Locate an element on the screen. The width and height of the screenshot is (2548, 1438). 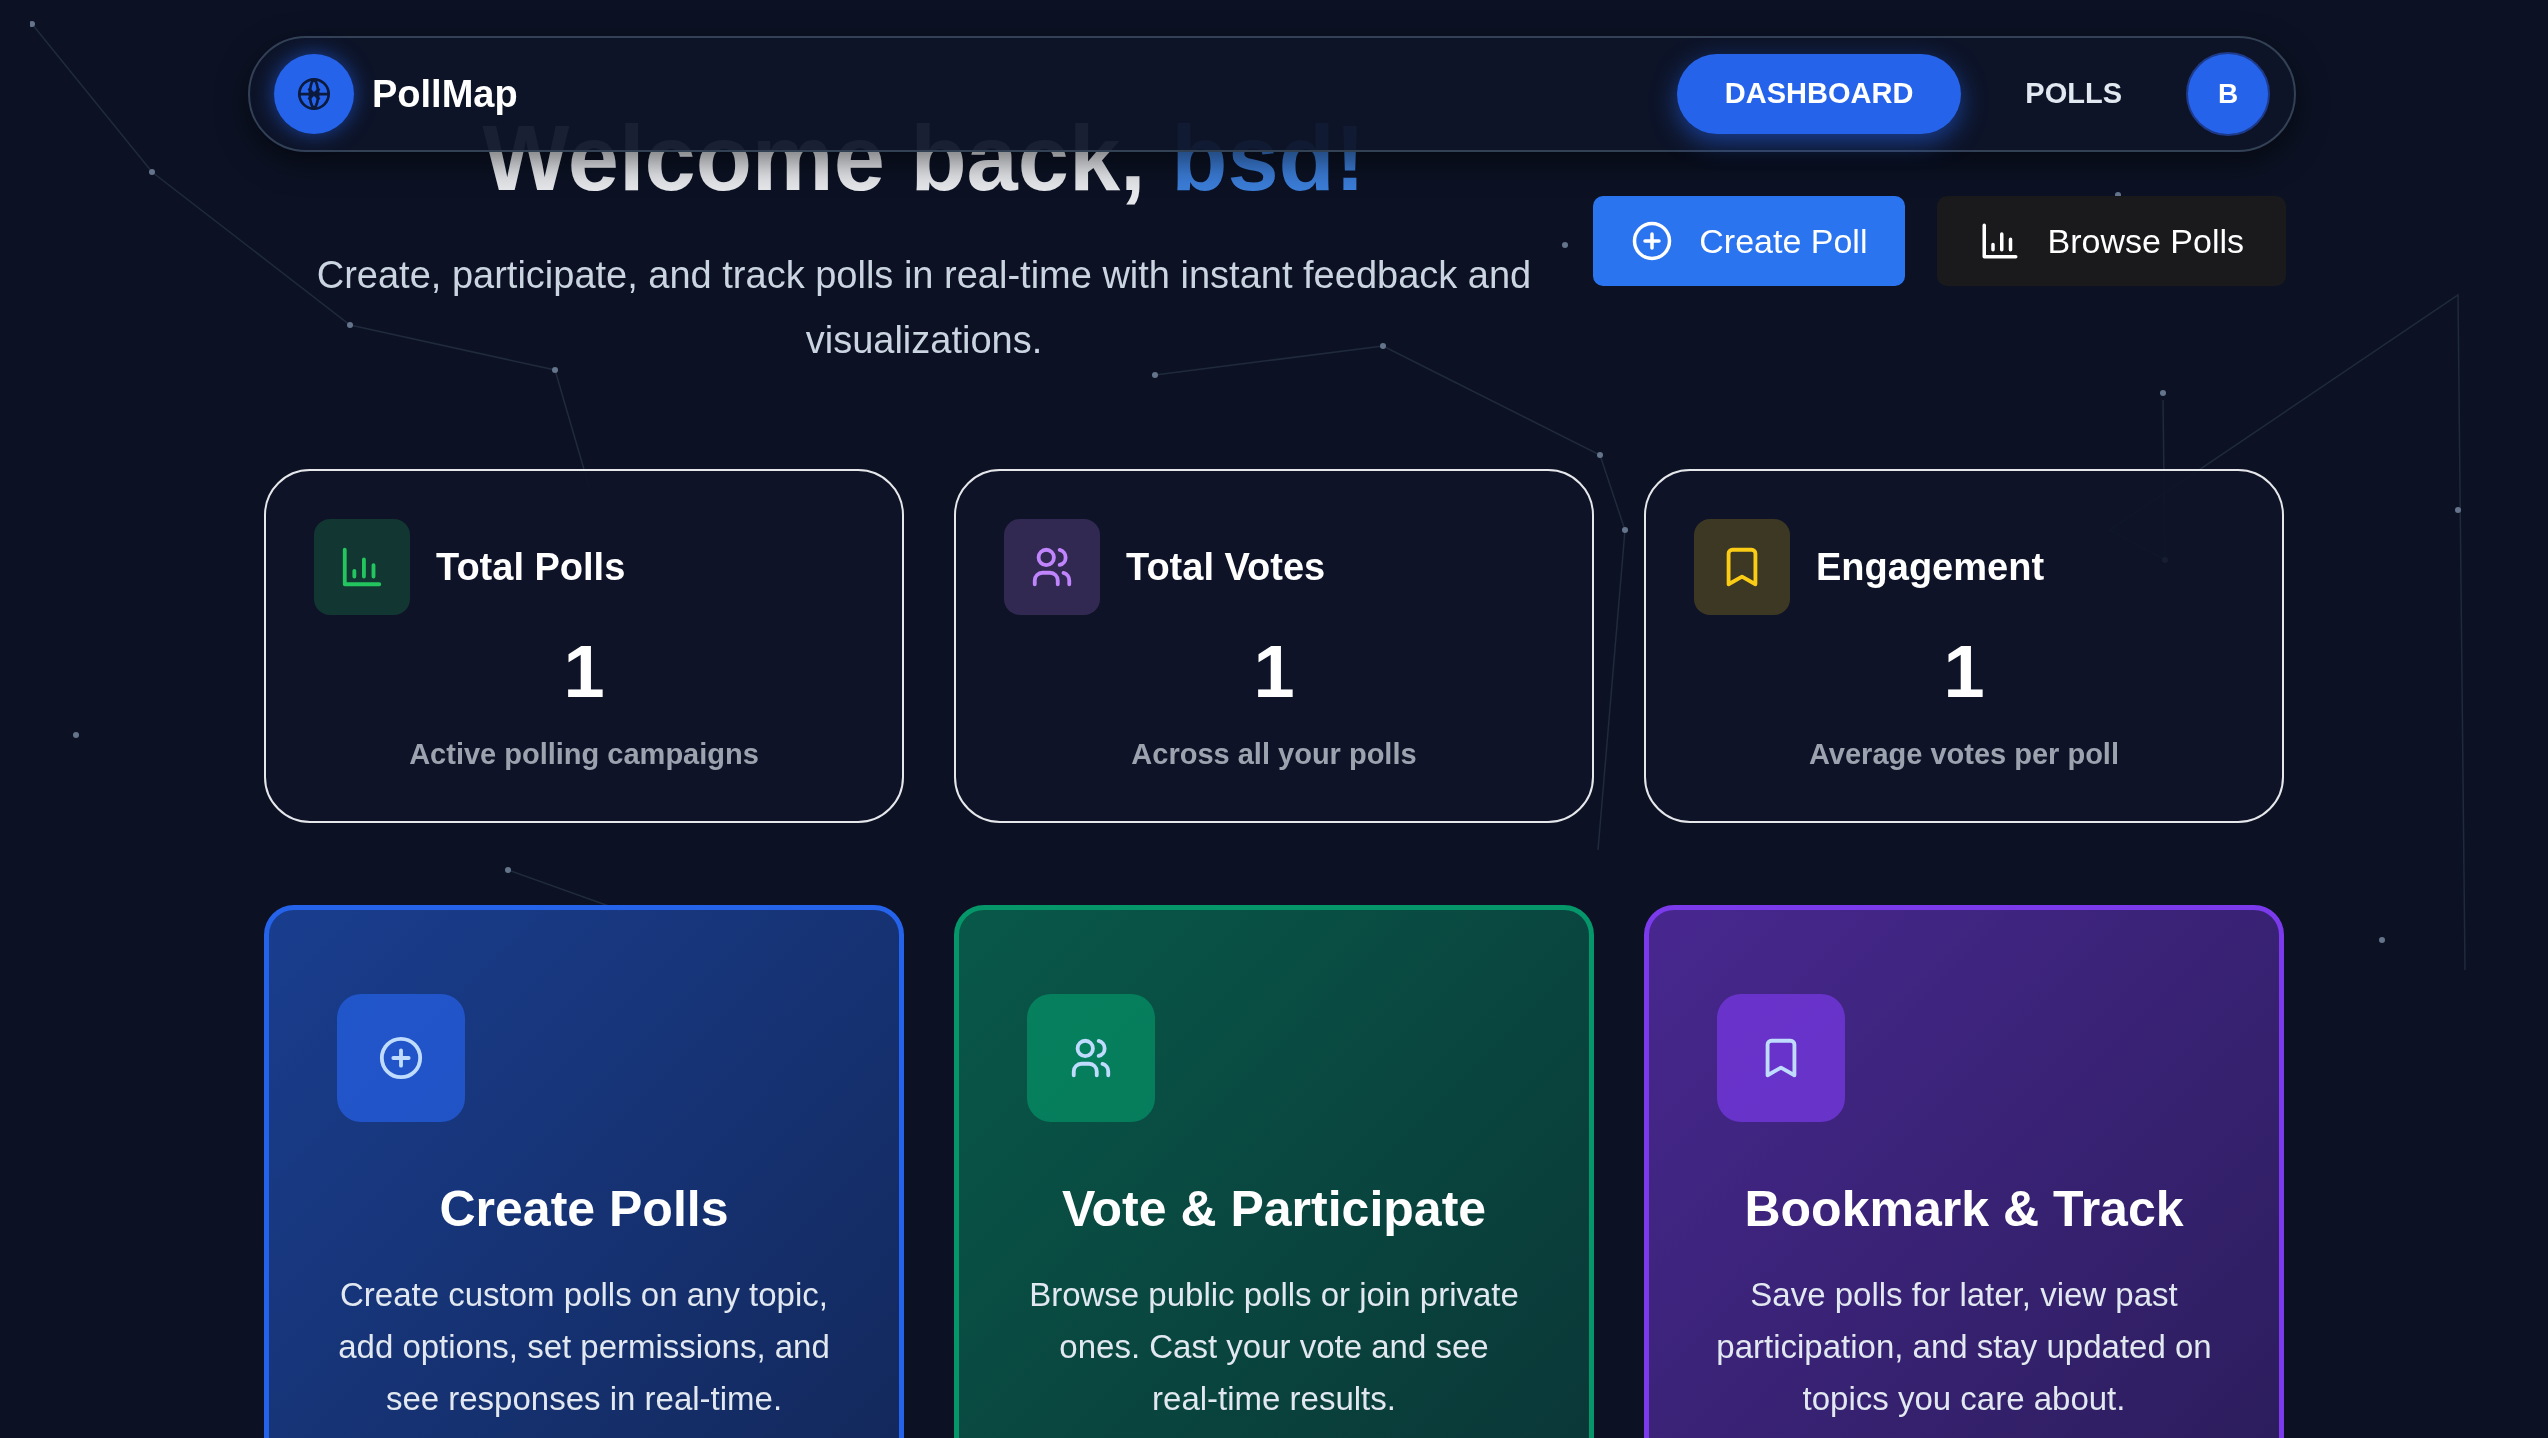
feature-description: Create custom polls on any topic, add options, set permissions, and see responses in real-time. is located at coordinates (584, 1347).